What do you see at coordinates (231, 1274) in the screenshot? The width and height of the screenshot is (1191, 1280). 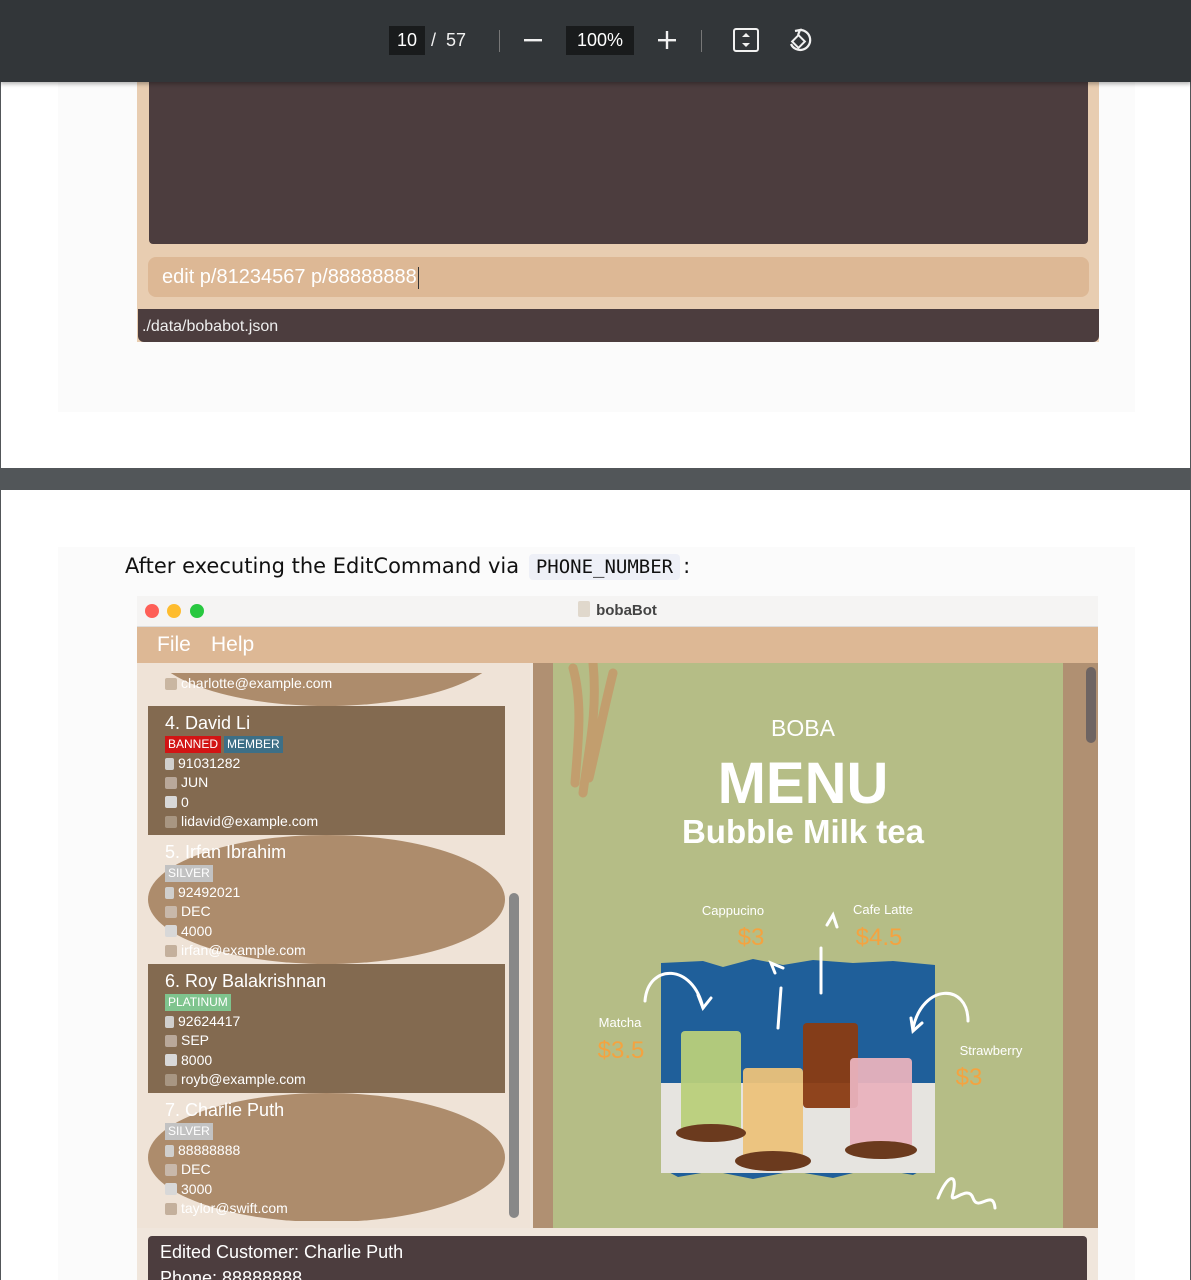 I see `result-line: Phone: 88888888` at bounding box center [231, 1274].